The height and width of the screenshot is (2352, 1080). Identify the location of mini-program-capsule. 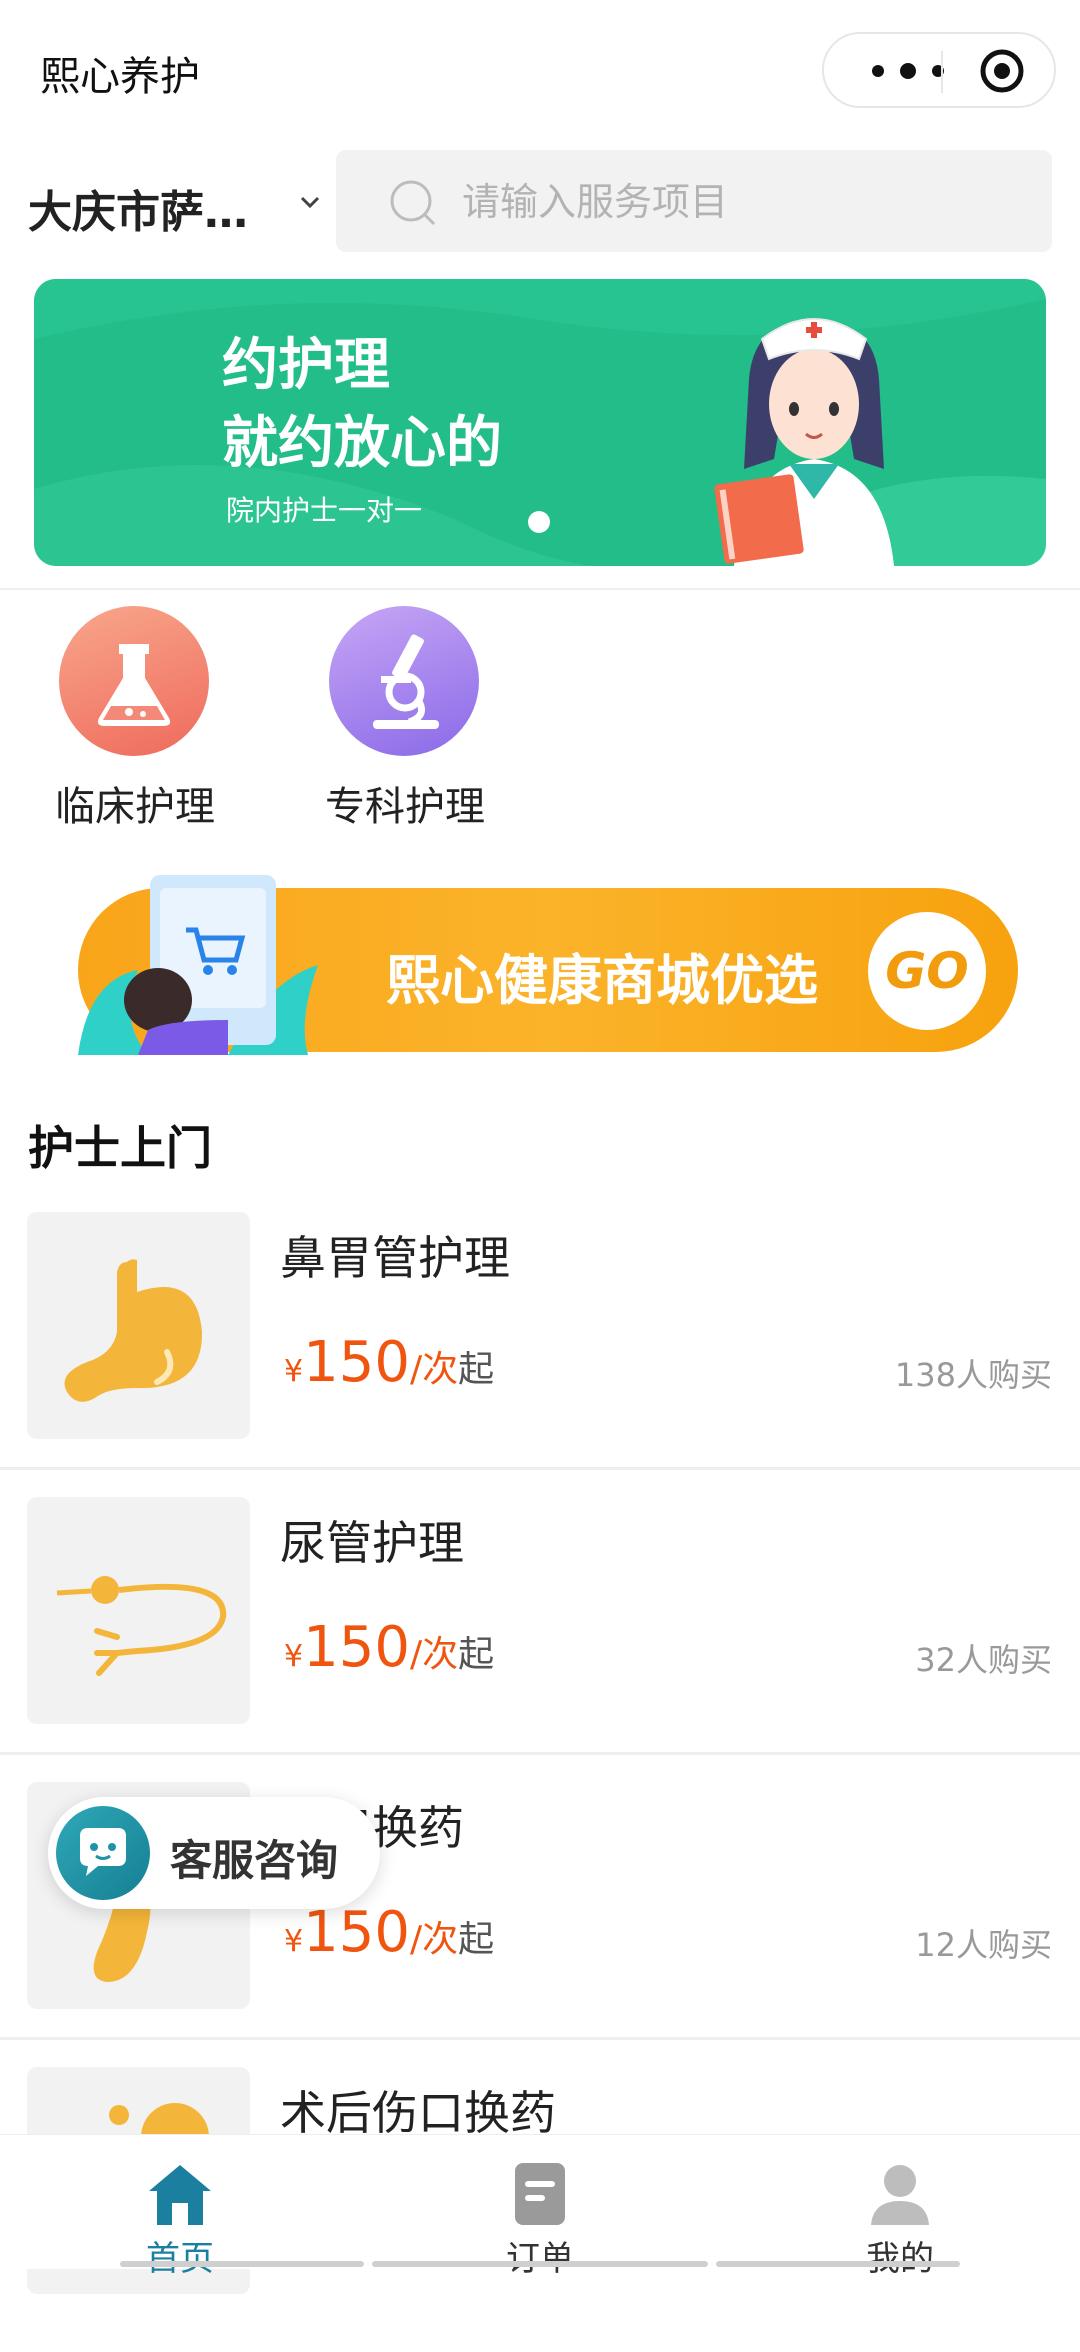
(939, 70).